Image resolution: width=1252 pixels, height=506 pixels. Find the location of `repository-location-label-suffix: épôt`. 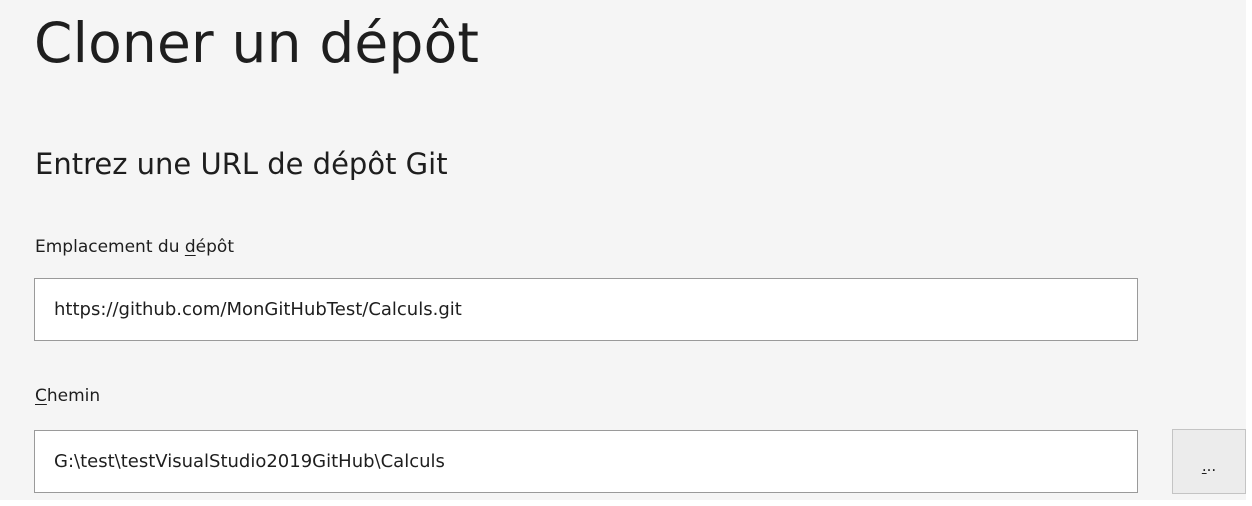

repository-location-label-suffix: épôt is located at coordinates (214, 247).